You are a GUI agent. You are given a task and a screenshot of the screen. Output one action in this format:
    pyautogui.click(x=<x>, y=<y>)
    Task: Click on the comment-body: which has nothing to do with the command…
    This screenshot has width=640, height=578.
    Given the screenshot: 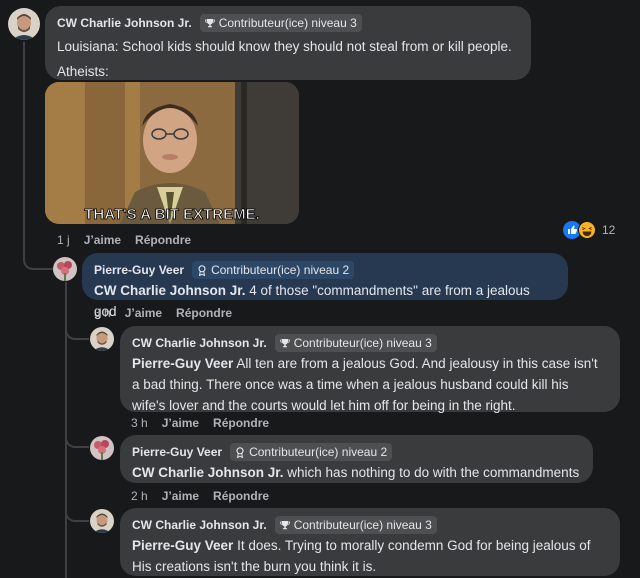 What is the action you would take?
    pyautogui.click(x=431, y=472)
    